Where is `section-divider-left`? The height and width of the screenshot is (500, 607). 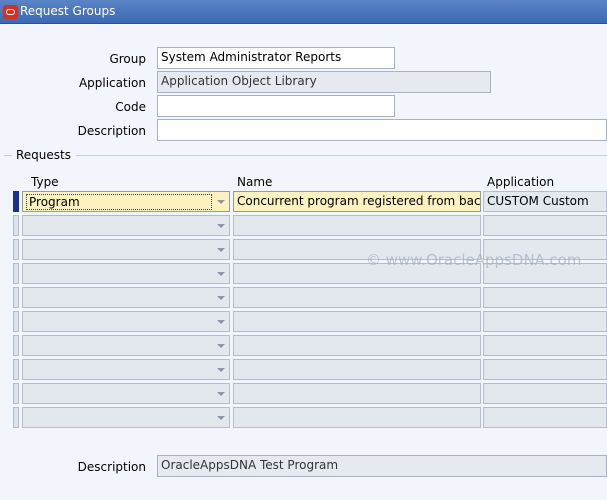
section-divider-left is located at coordinates (8, 155).